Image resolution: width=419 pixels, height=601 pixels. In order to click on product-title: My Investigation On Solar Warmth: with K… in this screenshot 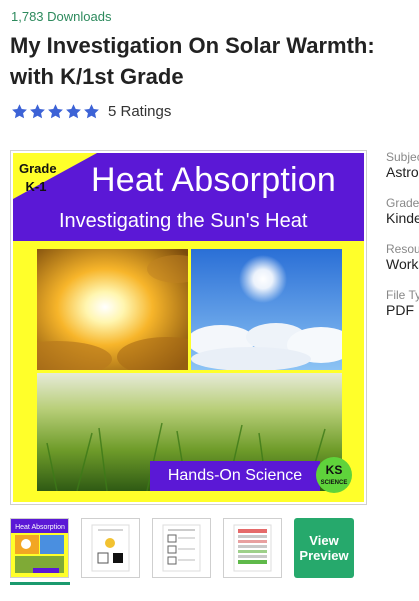, I will do `click(192, 61)`.